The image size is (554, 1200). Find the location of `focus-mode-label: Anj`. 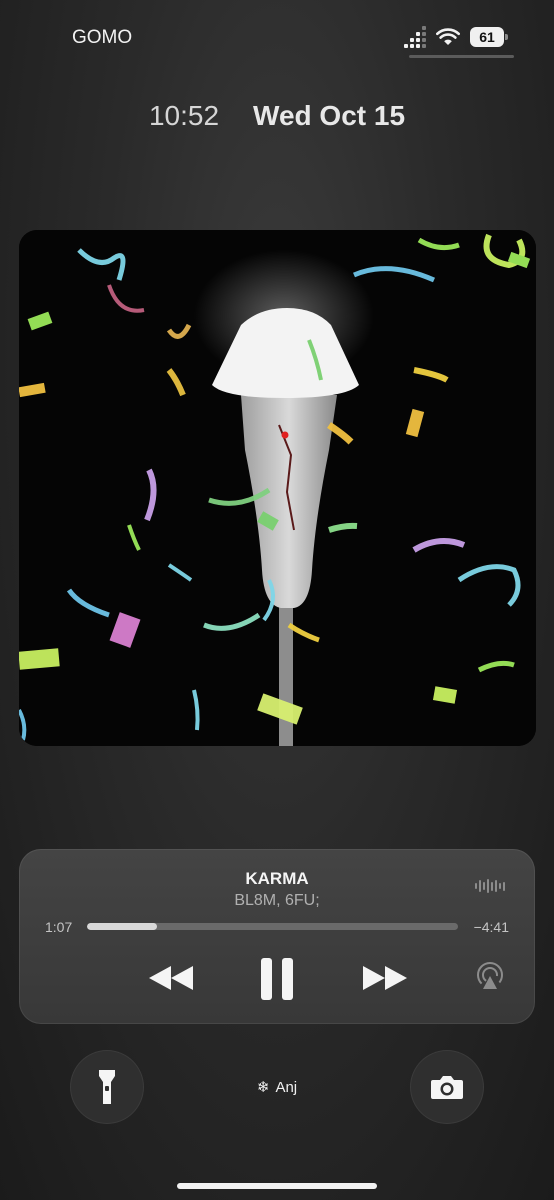

focus-mode-label: Anj is located at coordinates (286, 1087).